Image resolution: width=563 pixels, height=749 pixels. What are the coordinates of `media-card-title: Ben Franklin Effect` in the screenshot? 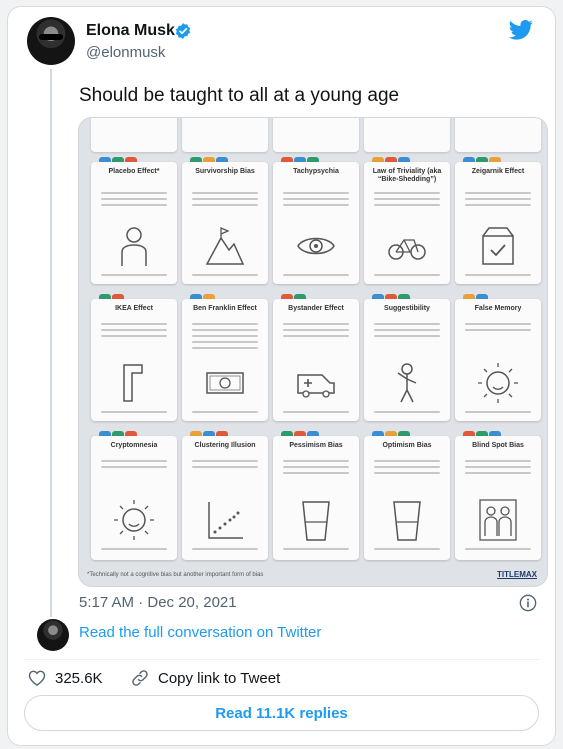 It's located at (225, 308).